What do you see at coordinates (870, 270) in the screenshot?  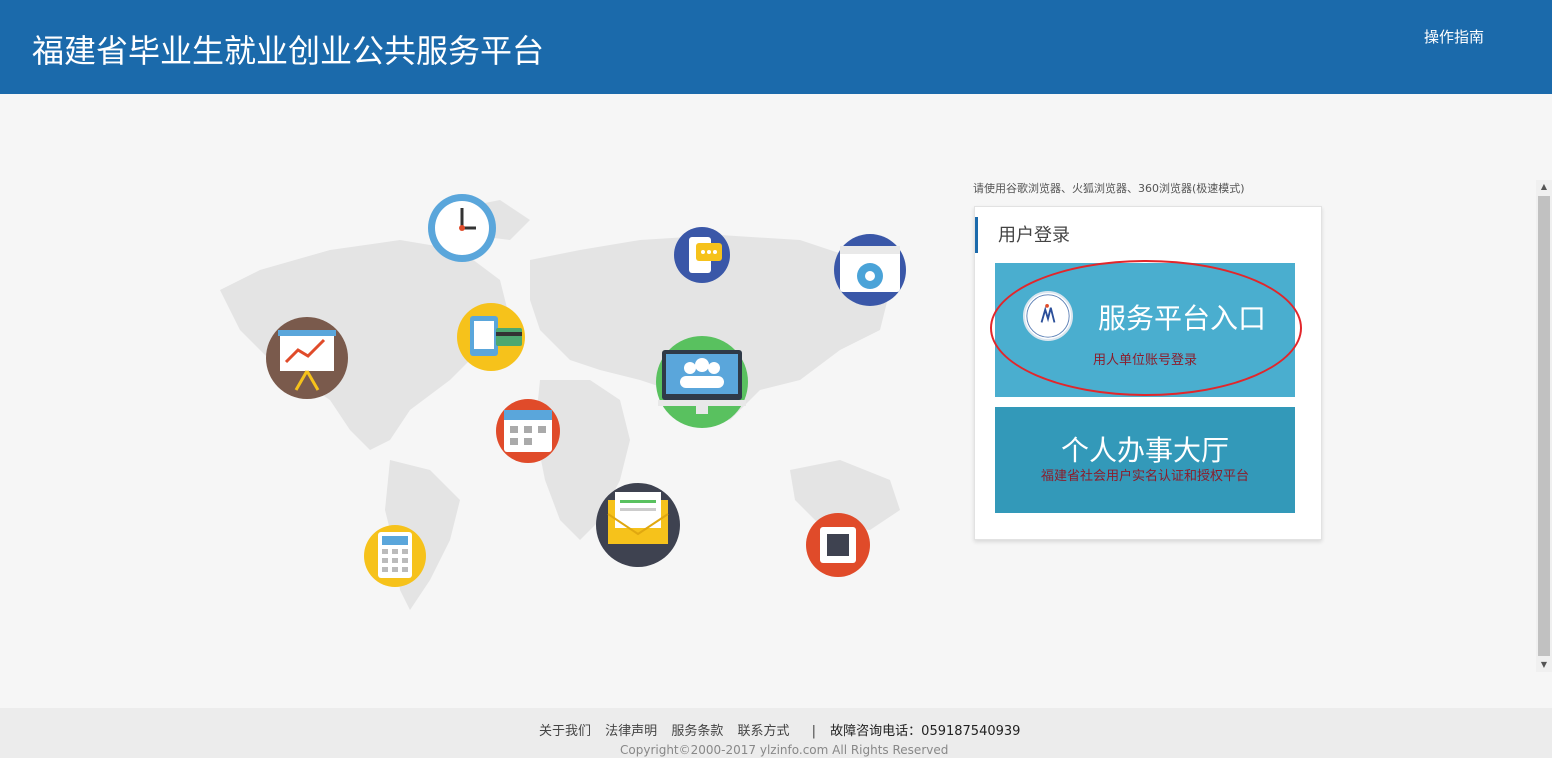 I see `settings-window-icon` at bounding box center [870, 270].